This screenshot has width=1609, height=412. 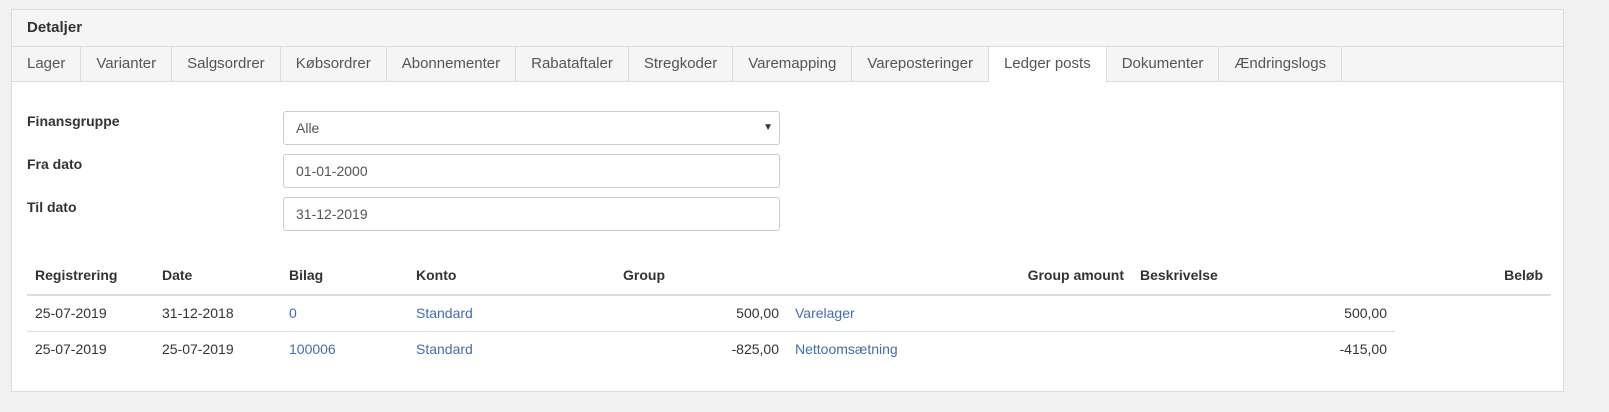 What do you see at coordinates (344, 313) in the screenshot?
I see `cell-bilag: 0` at bounding box center [344, 313].